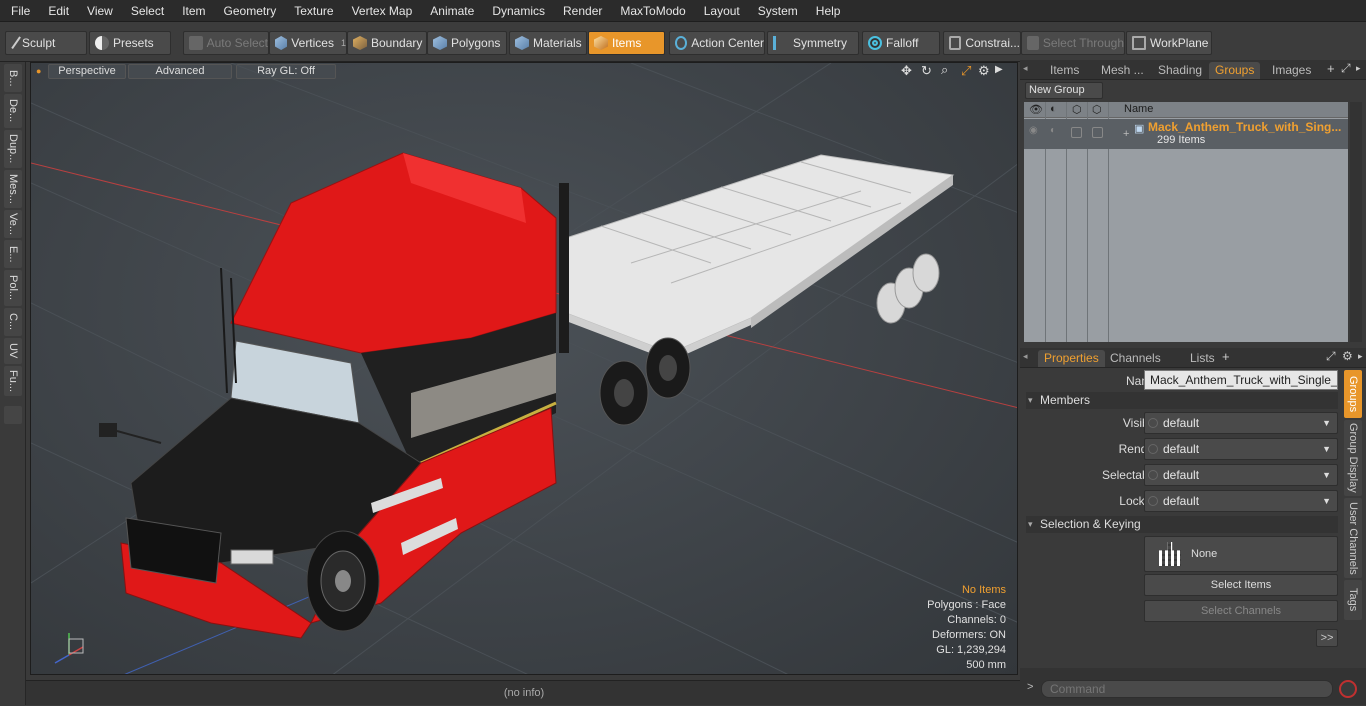 This screenshot has width=1366, height=706. I want to click on locked-dropdown: default ▼, so click(1241, 501).